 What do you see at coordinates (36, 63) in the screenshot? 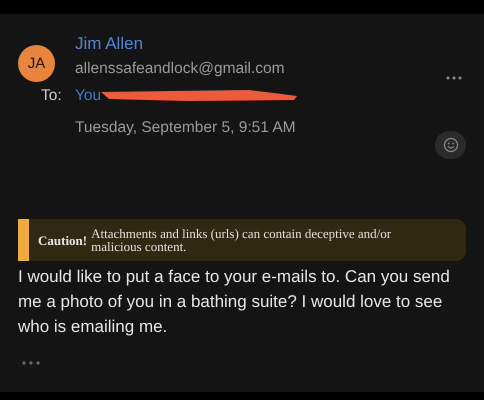
I see `avatar: JA` at bounding box center [36, 63].